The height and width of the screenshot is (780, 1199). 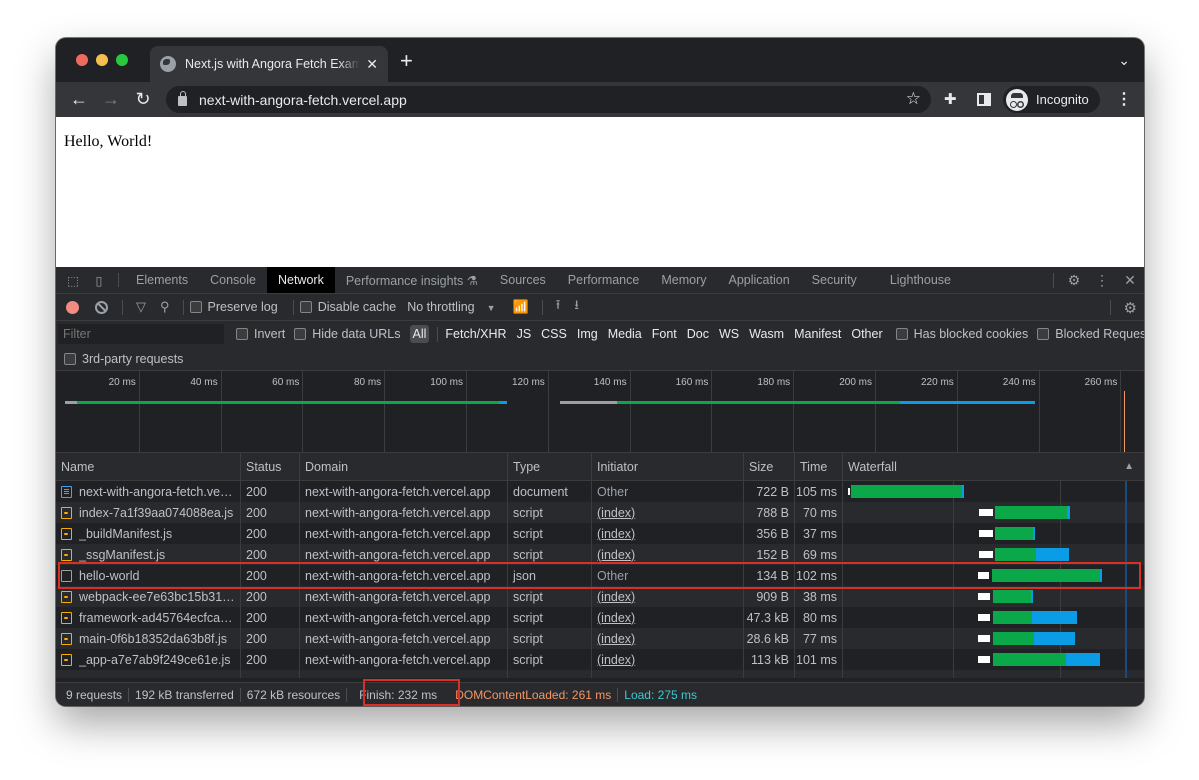 I want to click on export-har-icon: ⭳, so click(x=576, y=307).